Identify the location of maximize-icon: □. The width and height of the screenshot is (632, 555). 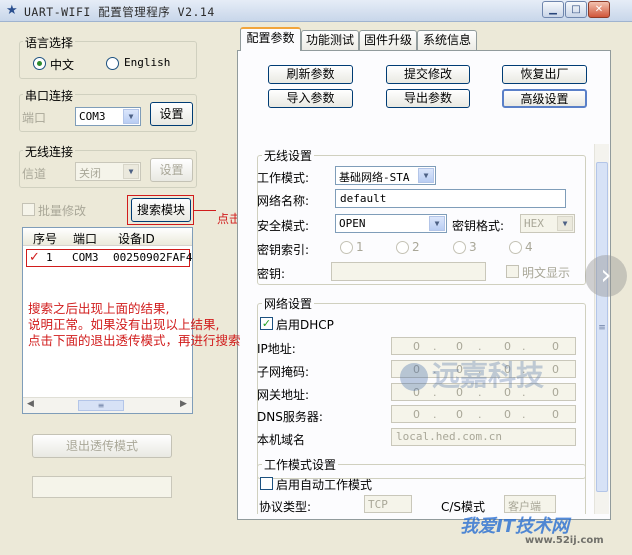
(576, 9).